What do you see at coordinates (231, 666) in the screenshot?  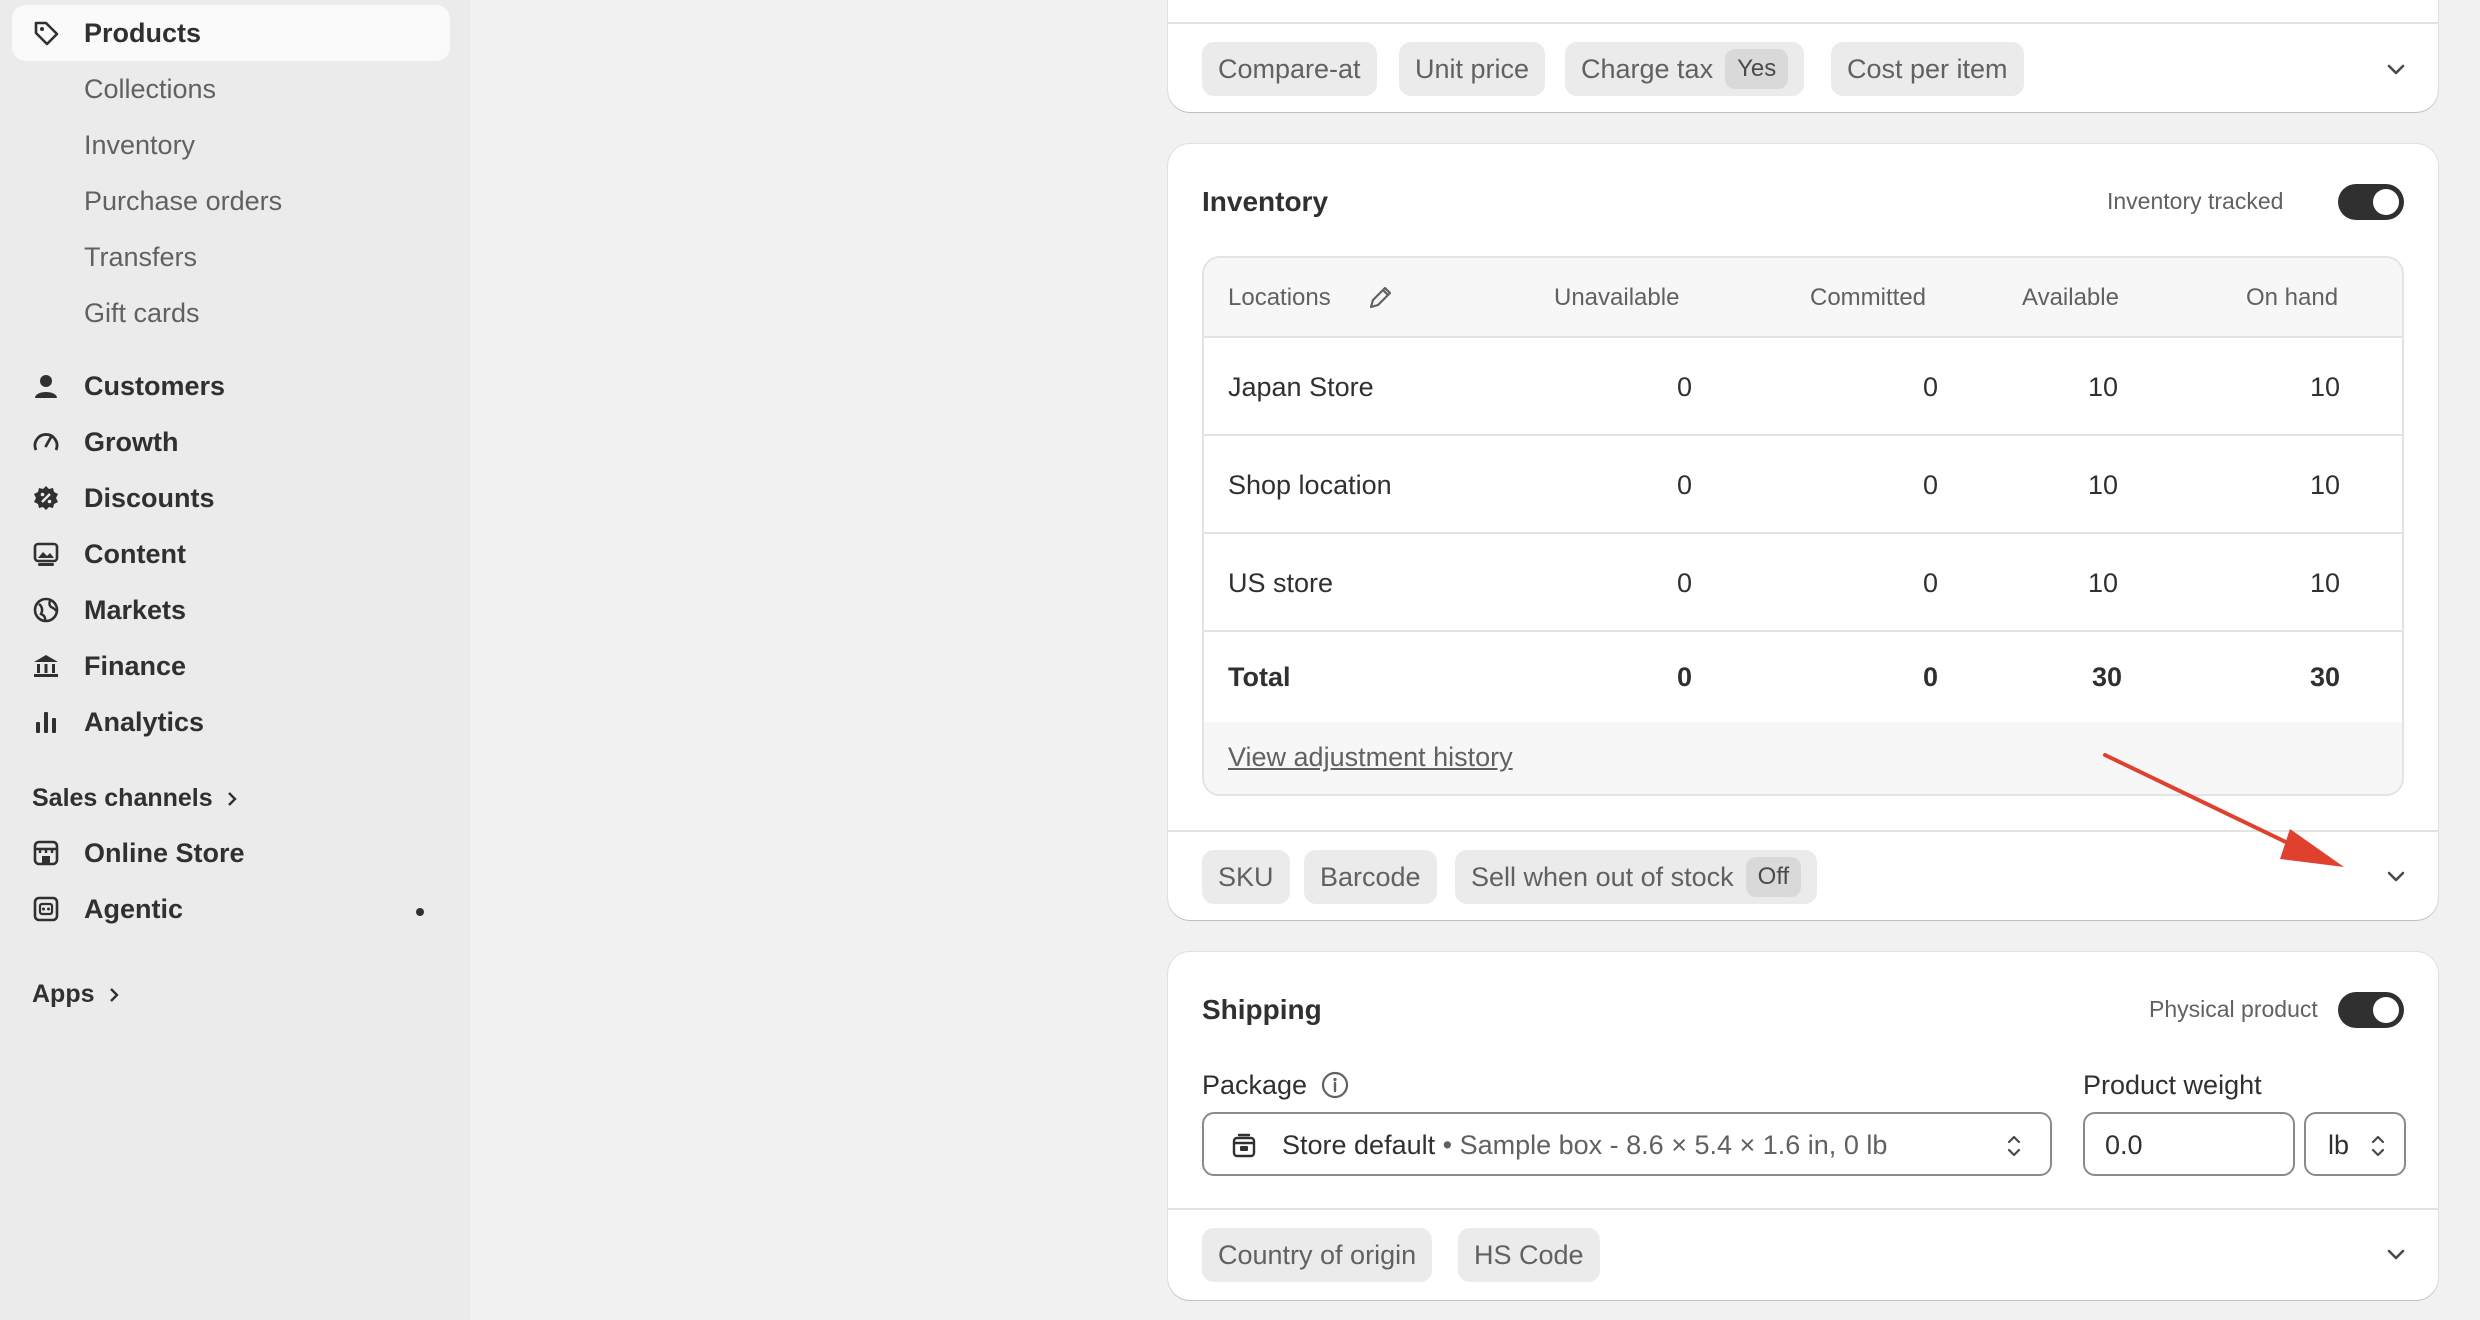 I see `sidebar-item-finance: Finance` at bounding box center [231, 666].